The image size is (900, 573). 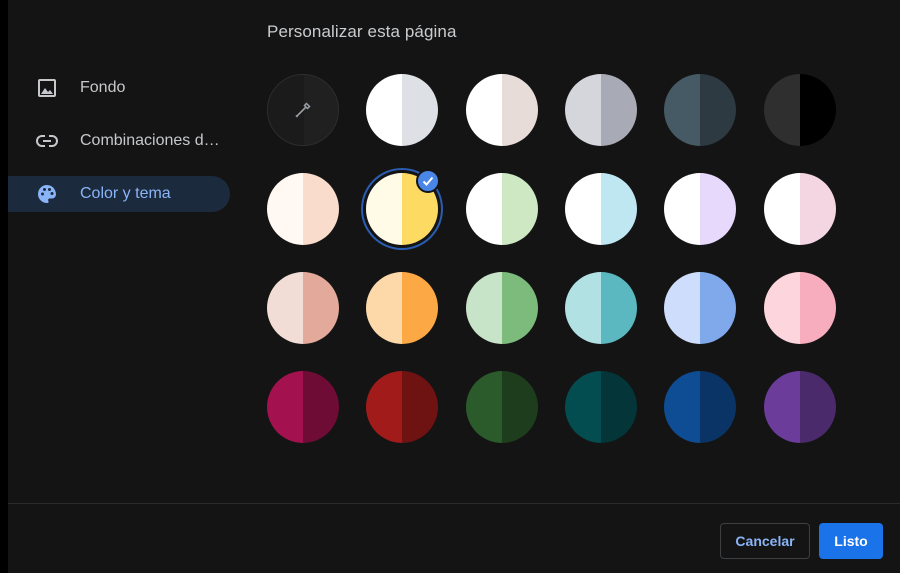 I want to click on cancel-button: Cancelar, so click(x=765, y=541).